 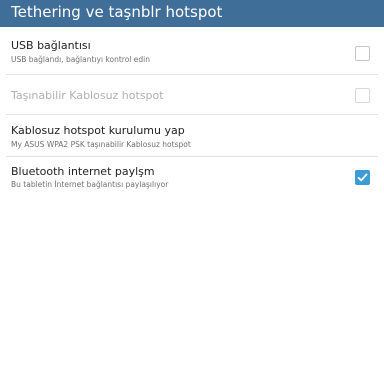 What do you see at coordinates (83, 171) in the screenshot?
I see `setting-title: Bluetooth internet paylşm` at bounding box center [83, 171].